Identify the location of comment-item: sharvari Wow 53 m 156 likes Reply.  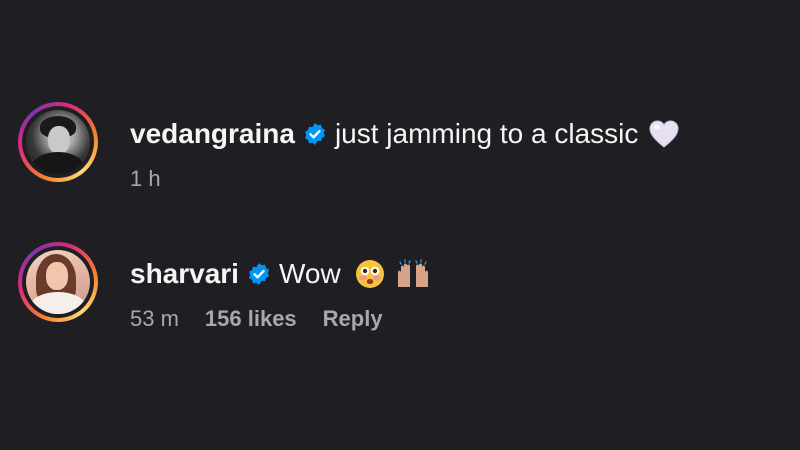
(224, 287).